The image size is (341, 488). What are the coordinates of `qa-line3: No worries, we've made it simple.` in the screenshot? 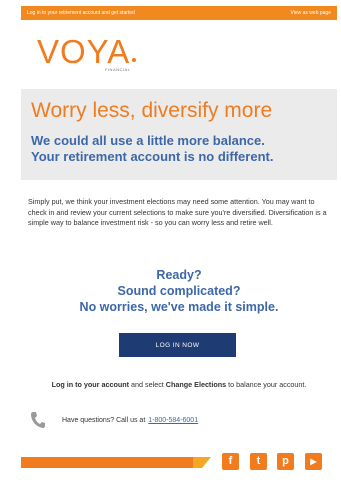 It's located at (179, 307).